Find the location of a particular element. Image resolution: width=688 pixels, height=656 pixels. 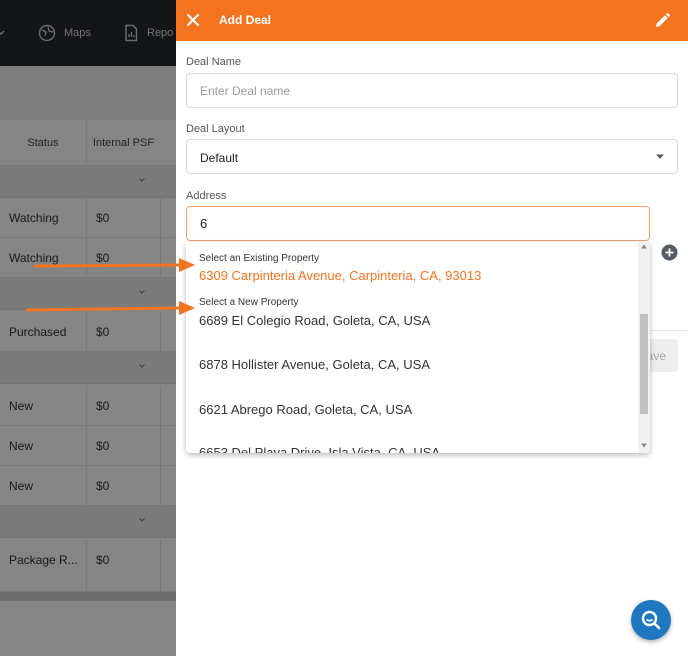

add-circle-icon is located at coordinates (669, 252).